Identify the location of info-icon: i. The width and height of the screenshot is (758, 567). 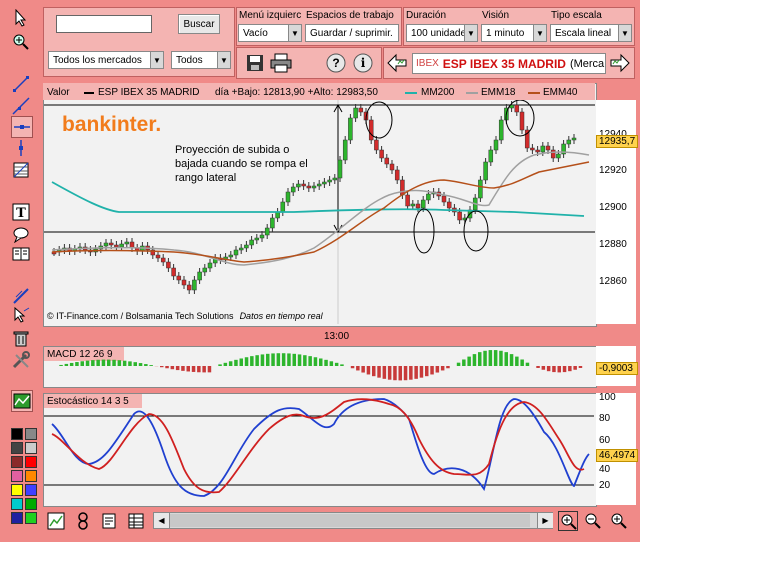
(363, 63).